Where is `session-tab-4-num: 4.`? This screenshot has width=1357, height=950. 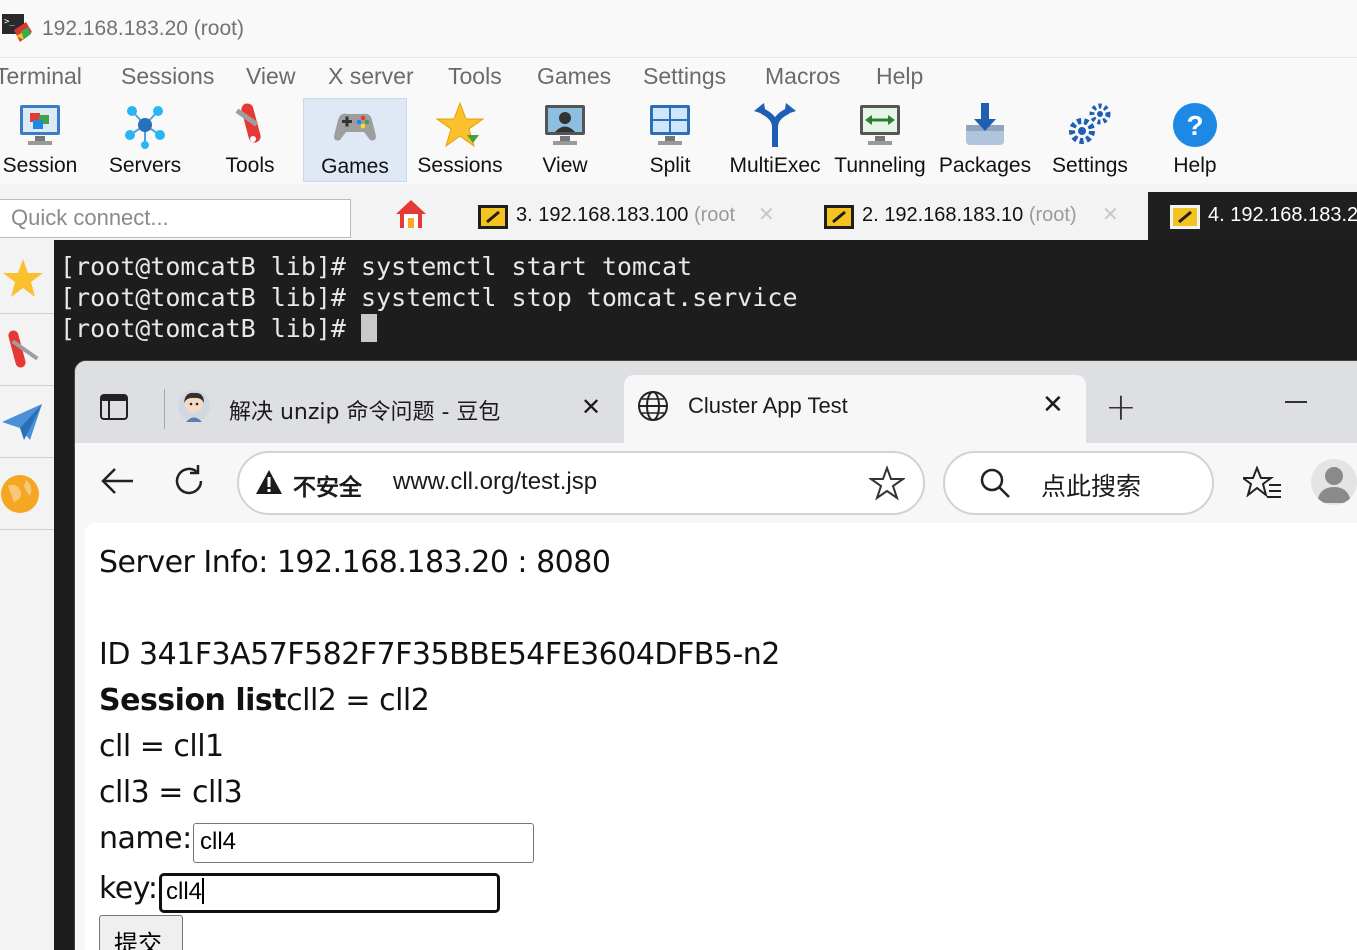 session-tab-4-num: 4. is located at coordinates (1216, 215).